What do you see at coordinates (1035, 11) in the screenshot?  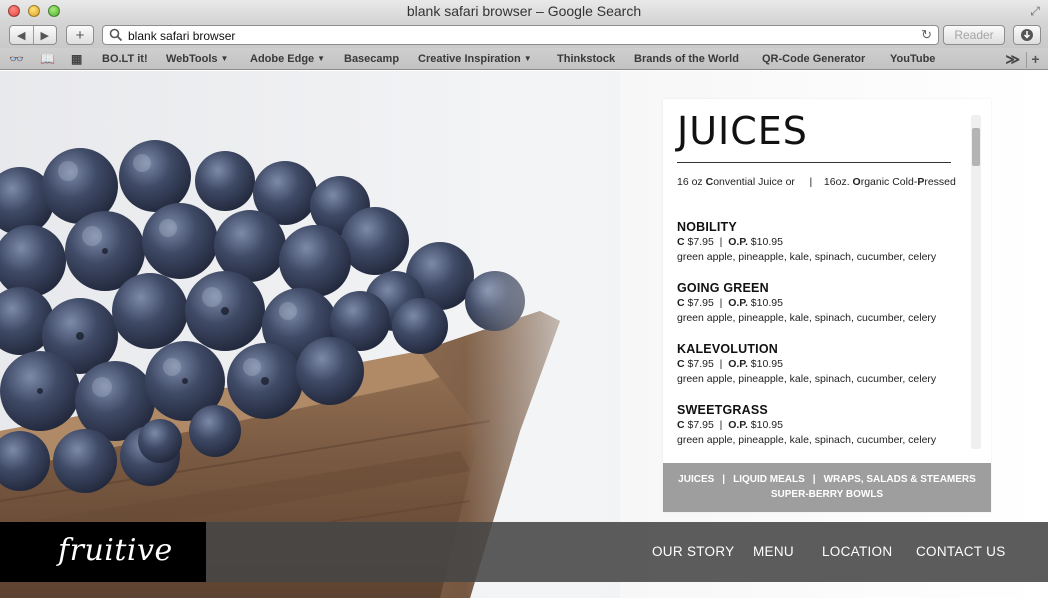 I see `fullscreen-icon: ⤢` at bounding box center [1035, 11].